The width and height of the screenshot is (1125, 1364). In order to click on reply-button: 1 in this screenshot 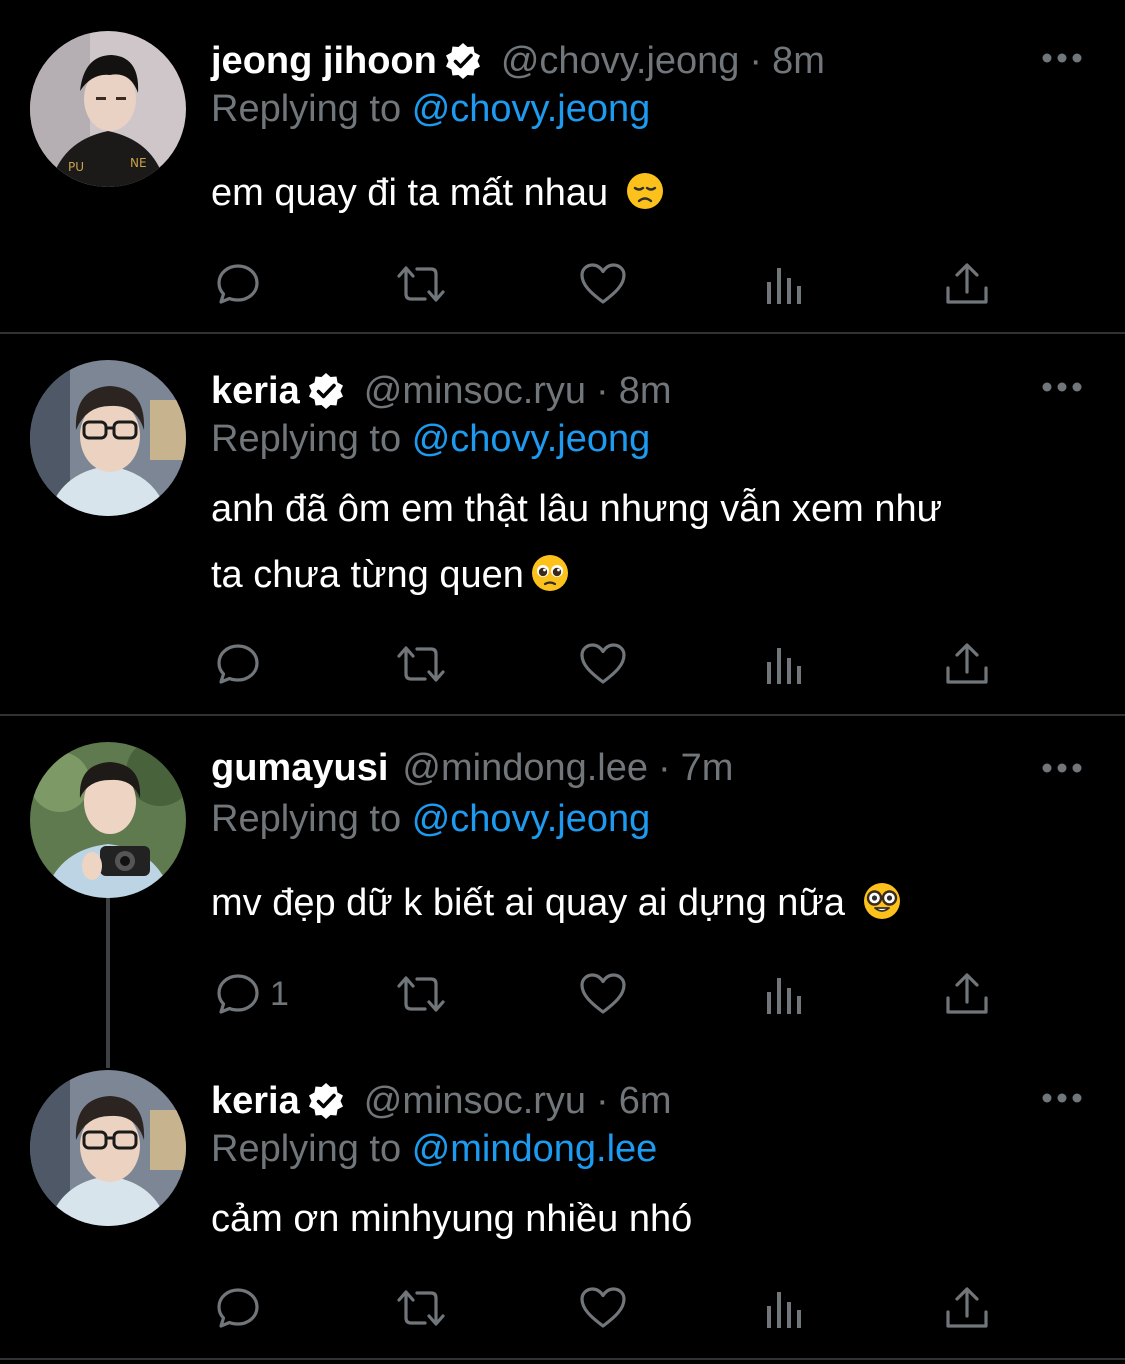, I will do `click(251, 994)`.